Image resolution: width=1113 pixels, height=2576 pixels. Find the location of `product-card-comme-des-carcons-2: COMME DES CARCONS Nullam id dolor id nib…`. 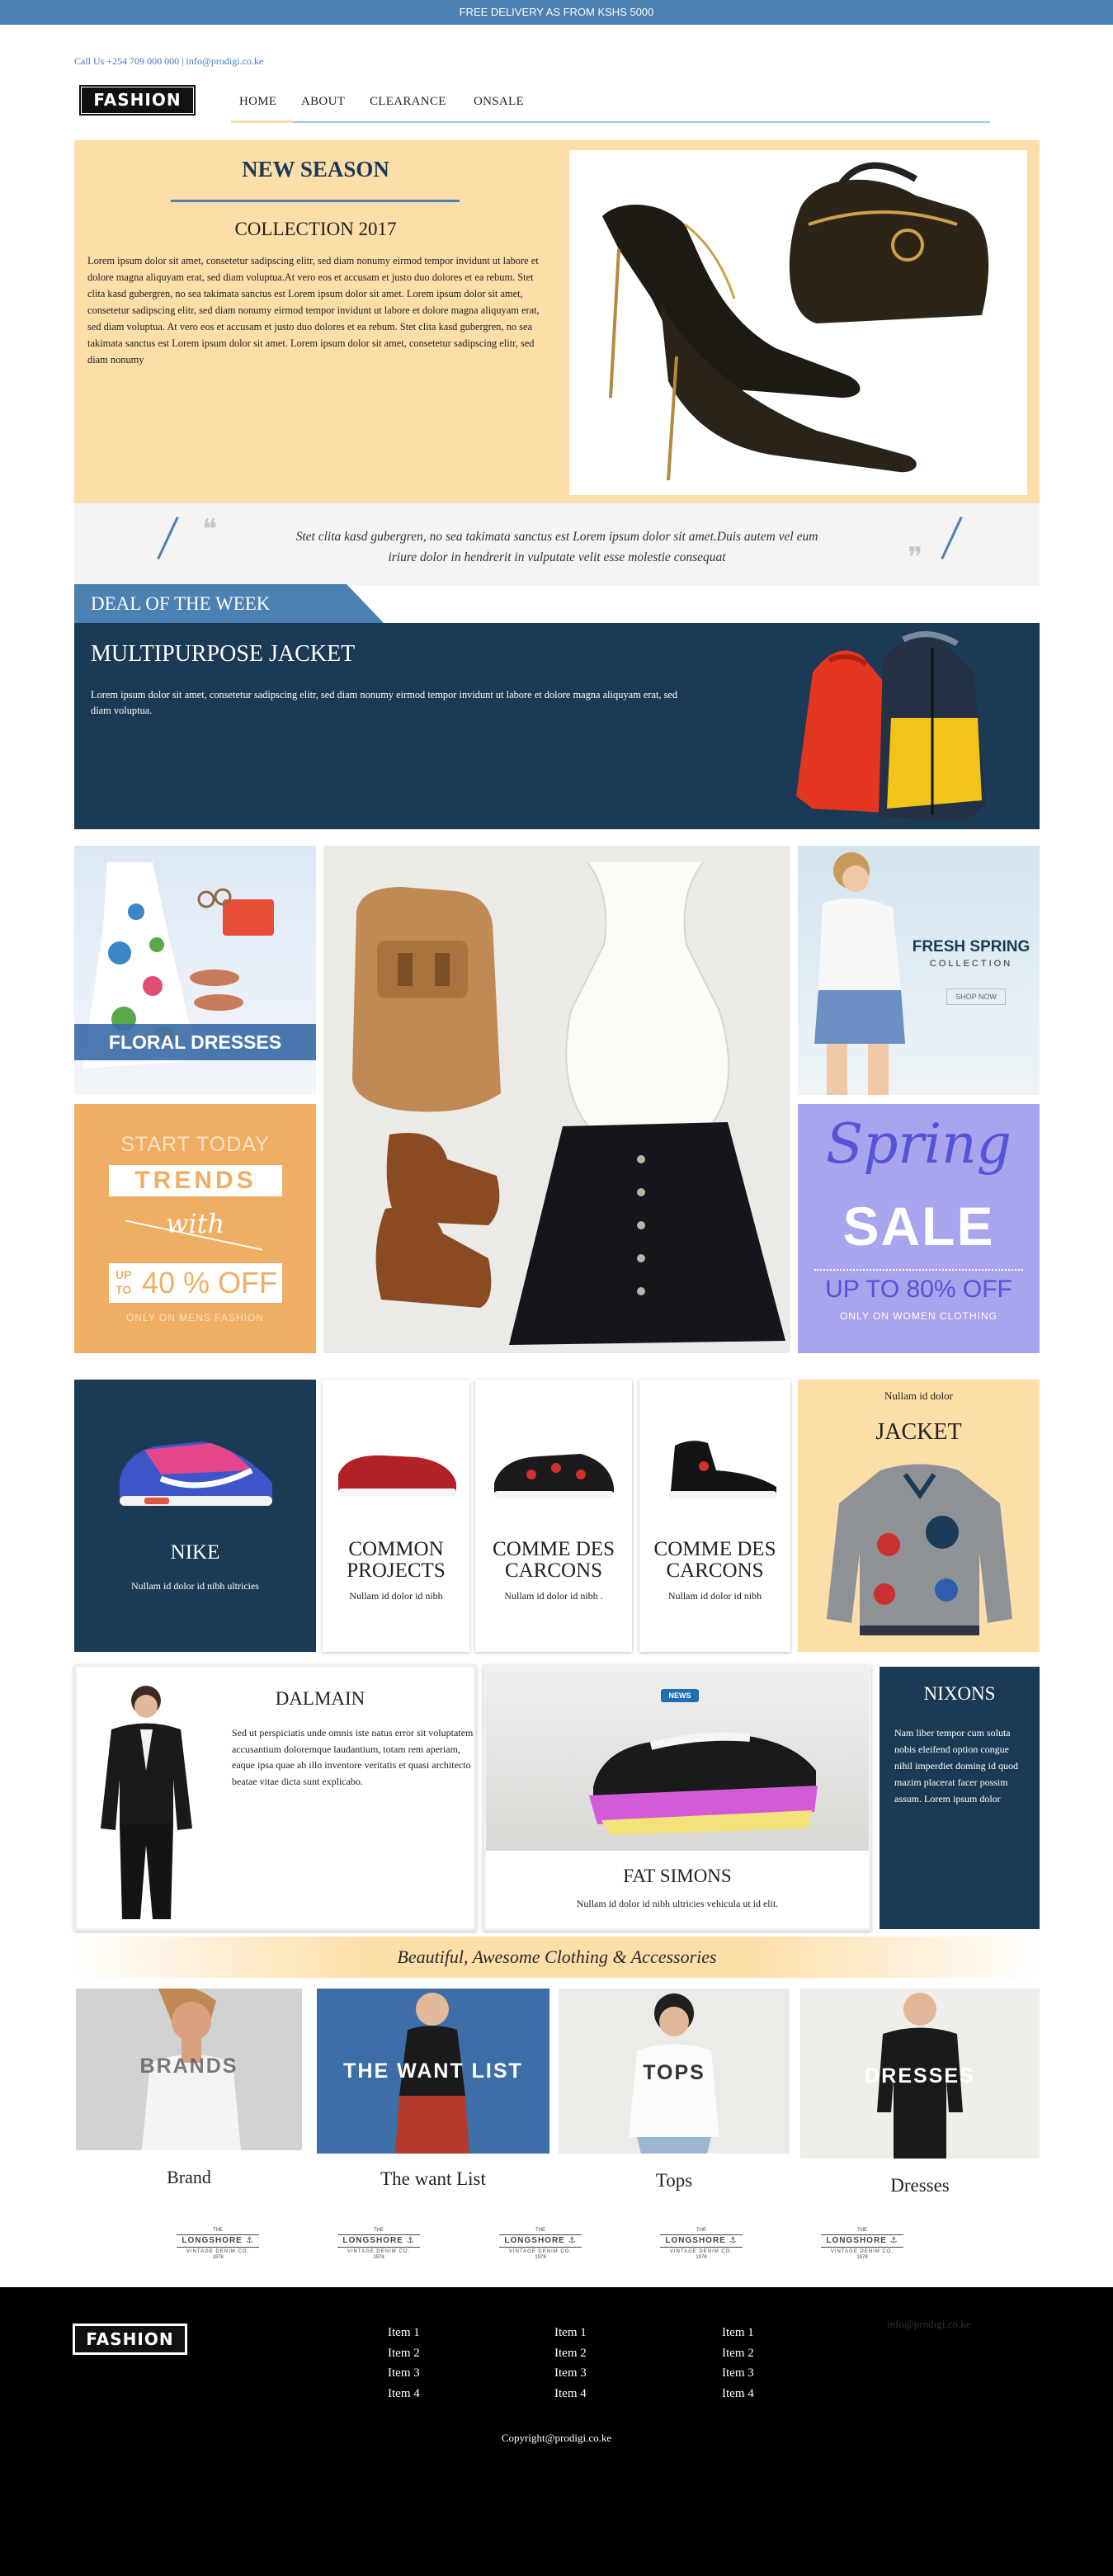

product-card-comme-des-carcons-2: COMME DES CARCONS Nullam id dolor id nib… is located at coordinates (714, 1516).